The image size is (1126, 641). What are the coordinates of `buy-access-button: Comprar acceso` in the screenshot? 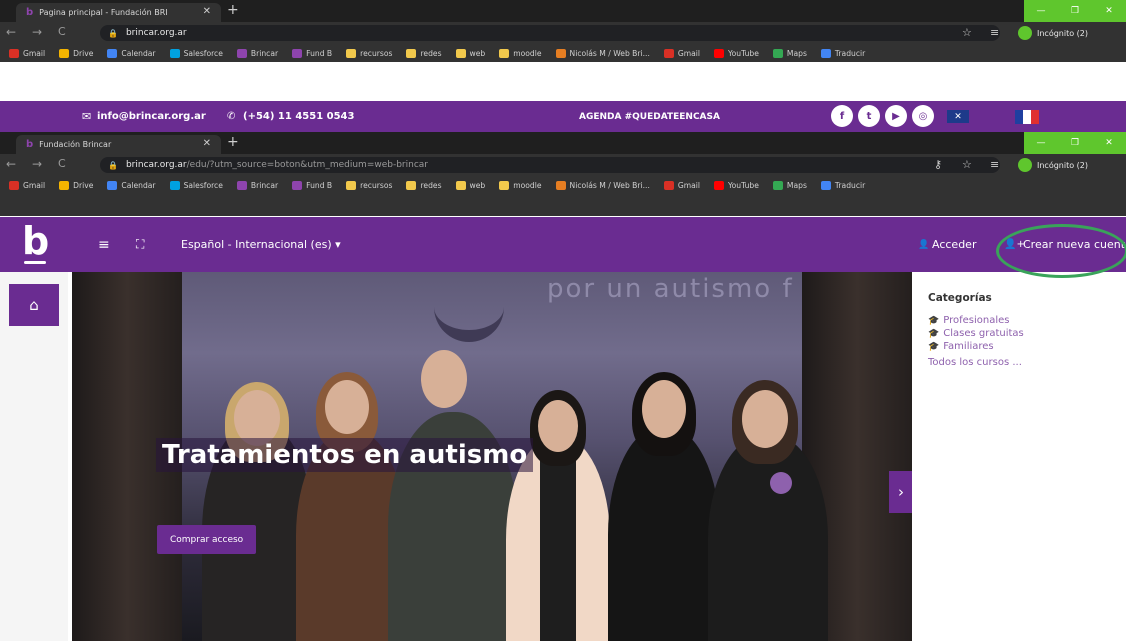 It's located at (207, 539).